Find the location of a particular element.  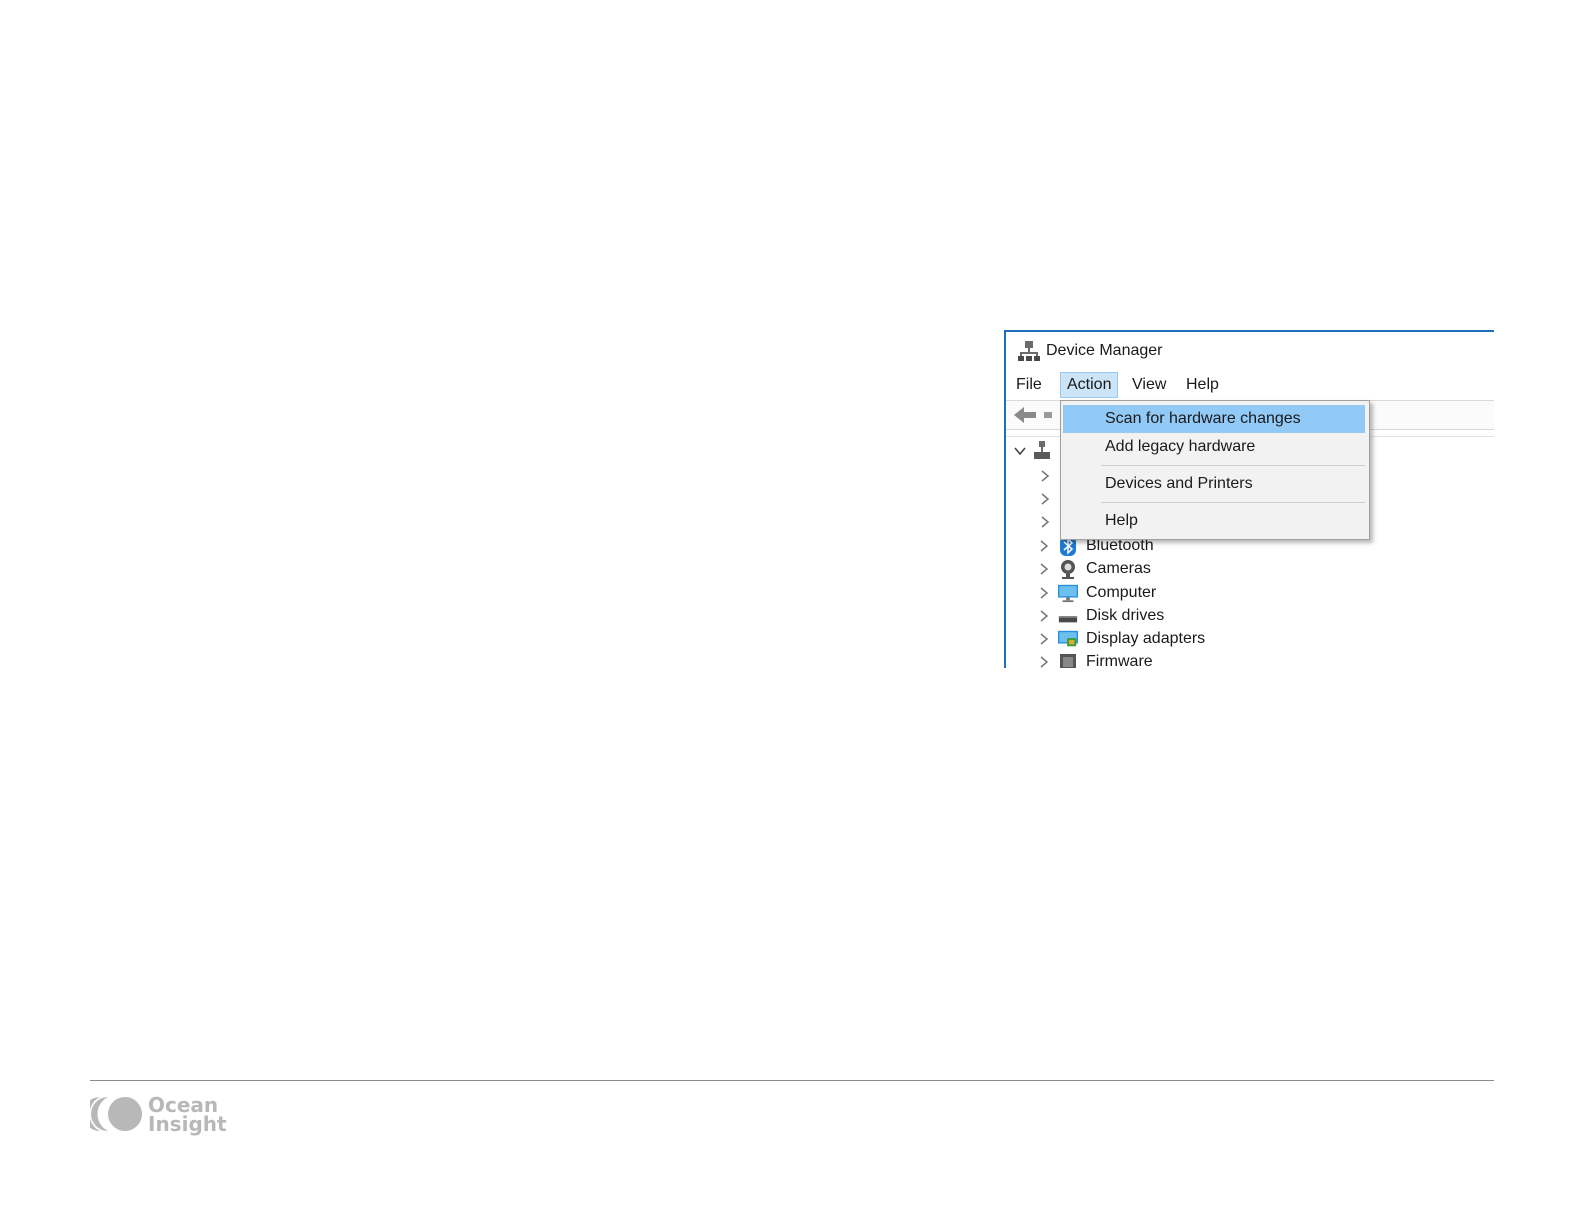

tree-node-disk-drives: Disk drives is located at coordinates (1180, 616).